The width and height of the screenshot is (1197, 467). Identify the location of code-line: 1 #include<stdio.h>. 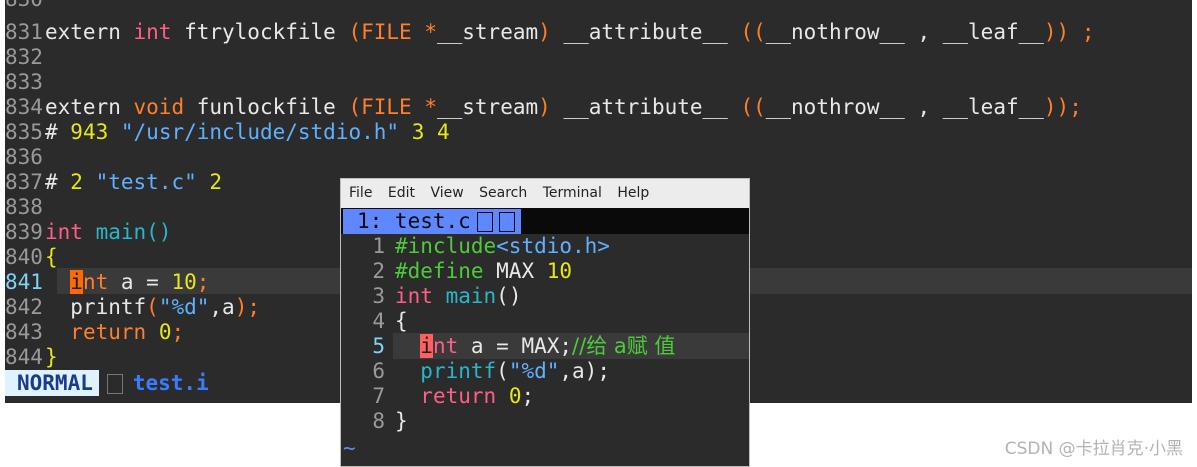
(475, 246).